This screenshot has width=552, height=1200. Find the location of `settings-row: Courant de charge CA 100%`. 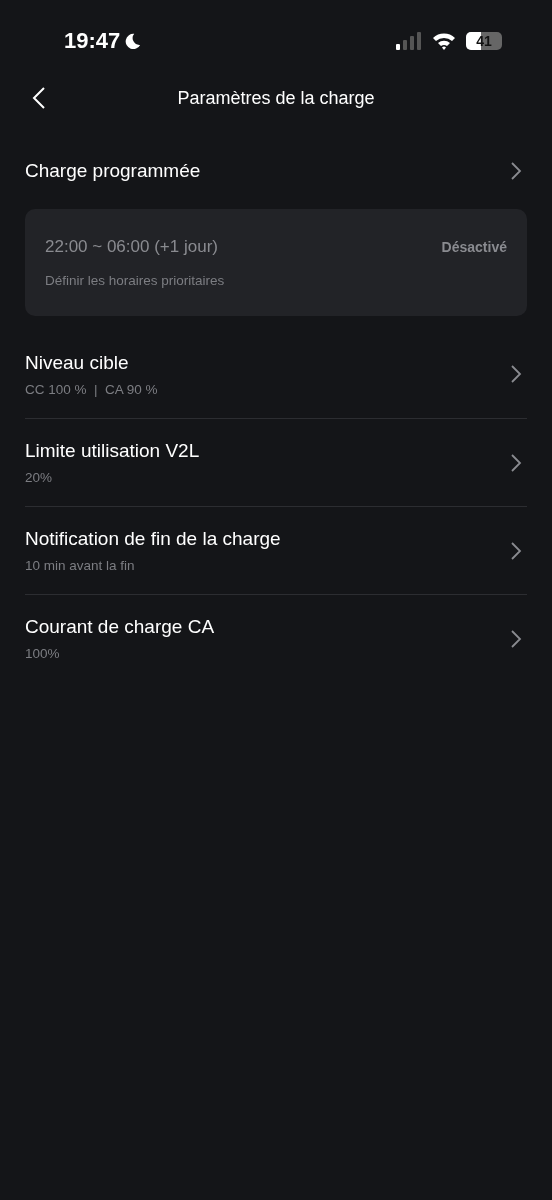

settings-row: Courant de charge CA 100% is located at coordinates (276, 638).